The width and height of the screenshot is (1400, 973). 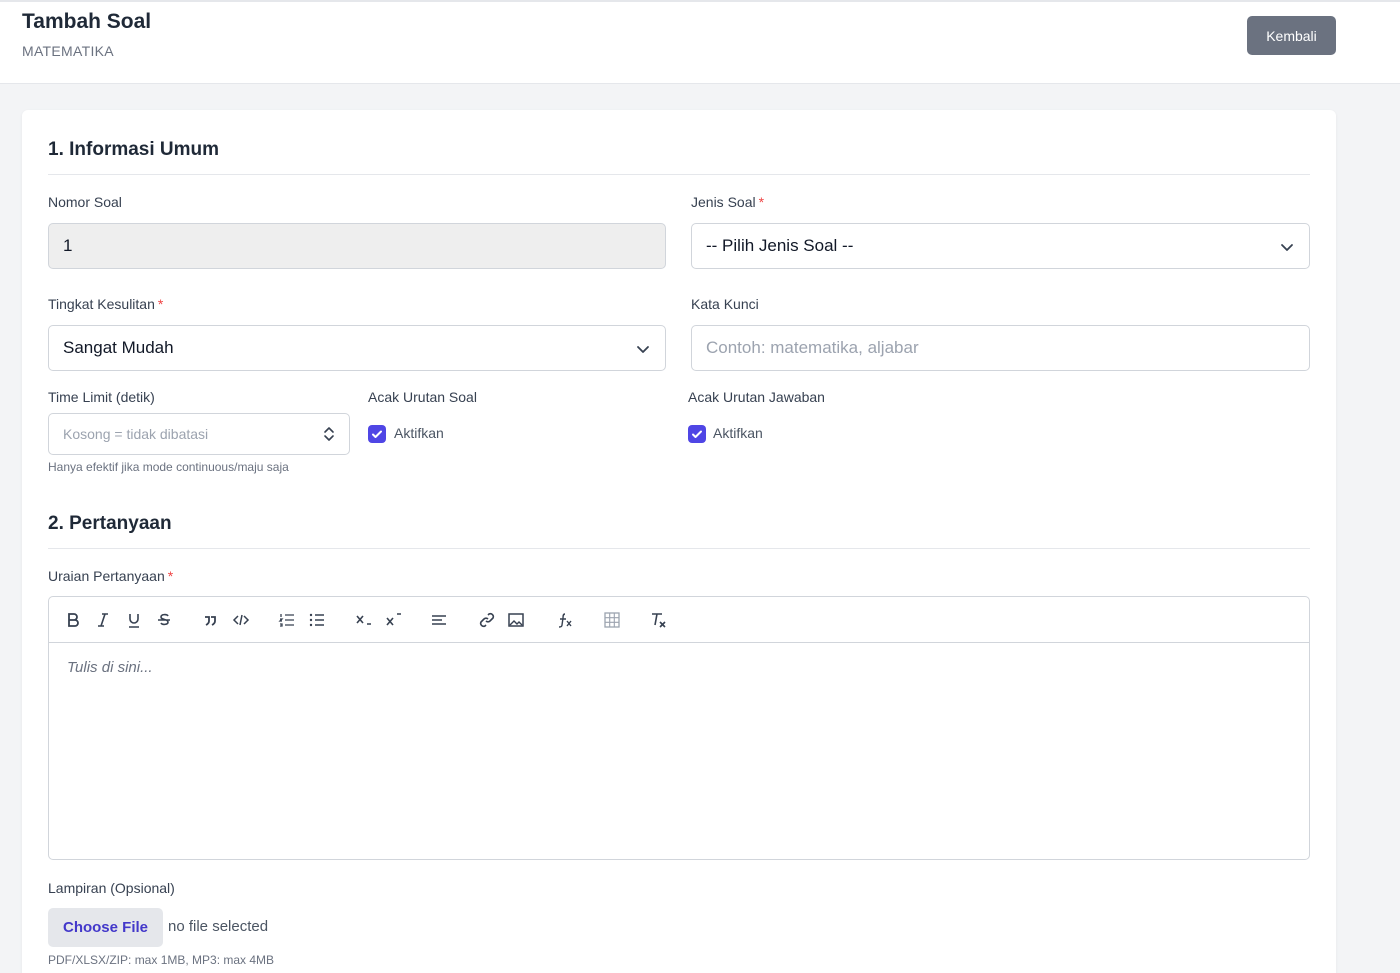 What do you see at coordinates (612, 620) in the screenshot?
I see `table-icon` at bounding box center [612, 620].